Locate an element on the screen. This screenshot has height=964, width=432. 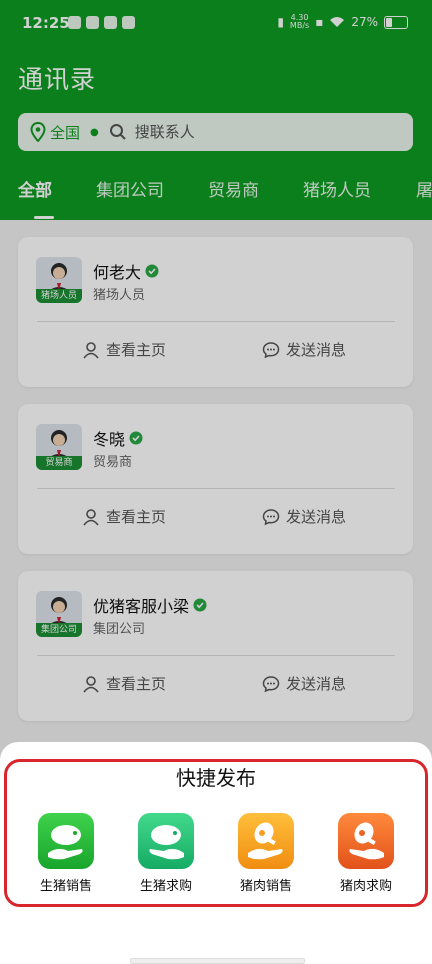
publish-label: 猪肉求购 is located at coordinates (365, 886).